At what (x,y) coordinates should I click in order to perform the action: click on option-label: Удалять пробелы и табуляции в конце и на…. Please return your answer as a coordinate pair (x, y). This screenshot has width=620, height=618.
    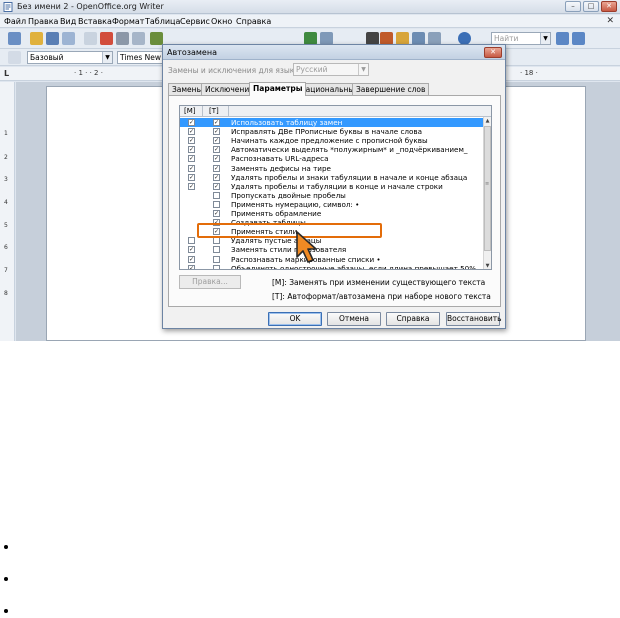
    Looking at the image, I should click on (337, 186).